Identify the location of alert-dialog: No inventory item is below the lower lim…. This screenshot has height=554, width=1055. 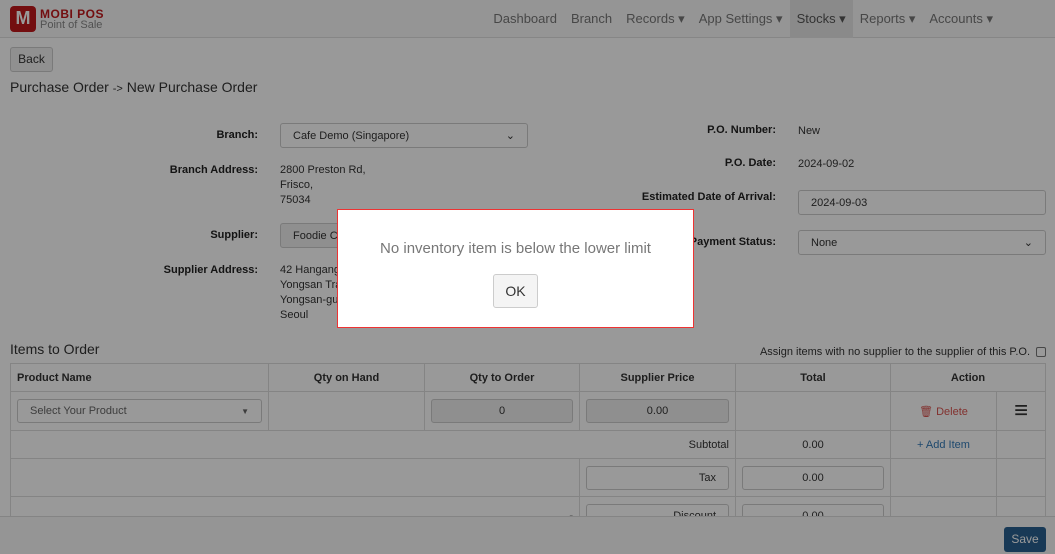
(515, 268).